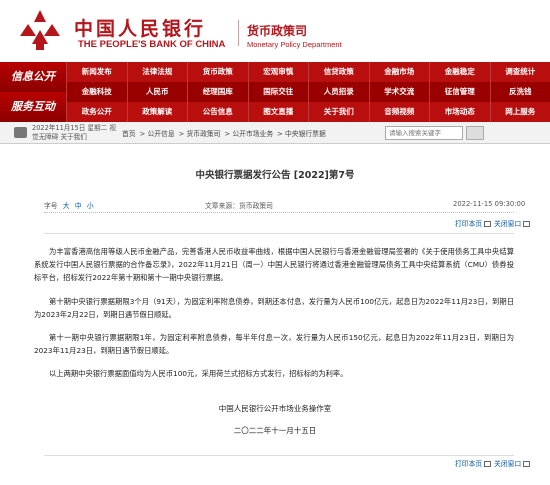  I want to click on article-title: 中央银行票据发行公告 [2022]第7号, so click(275, 175).